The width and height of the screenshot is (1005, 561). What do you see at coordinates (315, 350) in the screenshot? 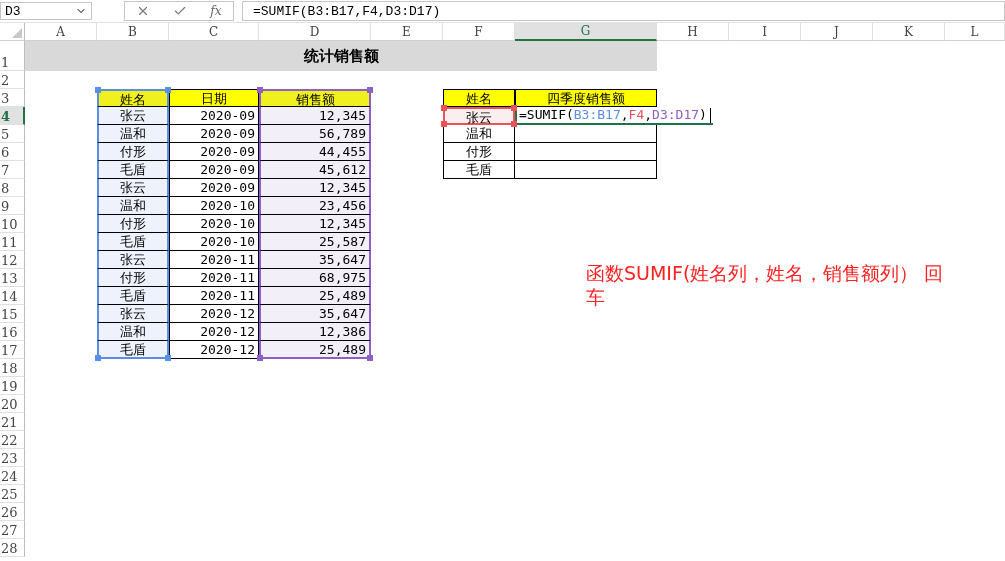
I see `table-cell: 25,489` at bounding box center [315, 350].